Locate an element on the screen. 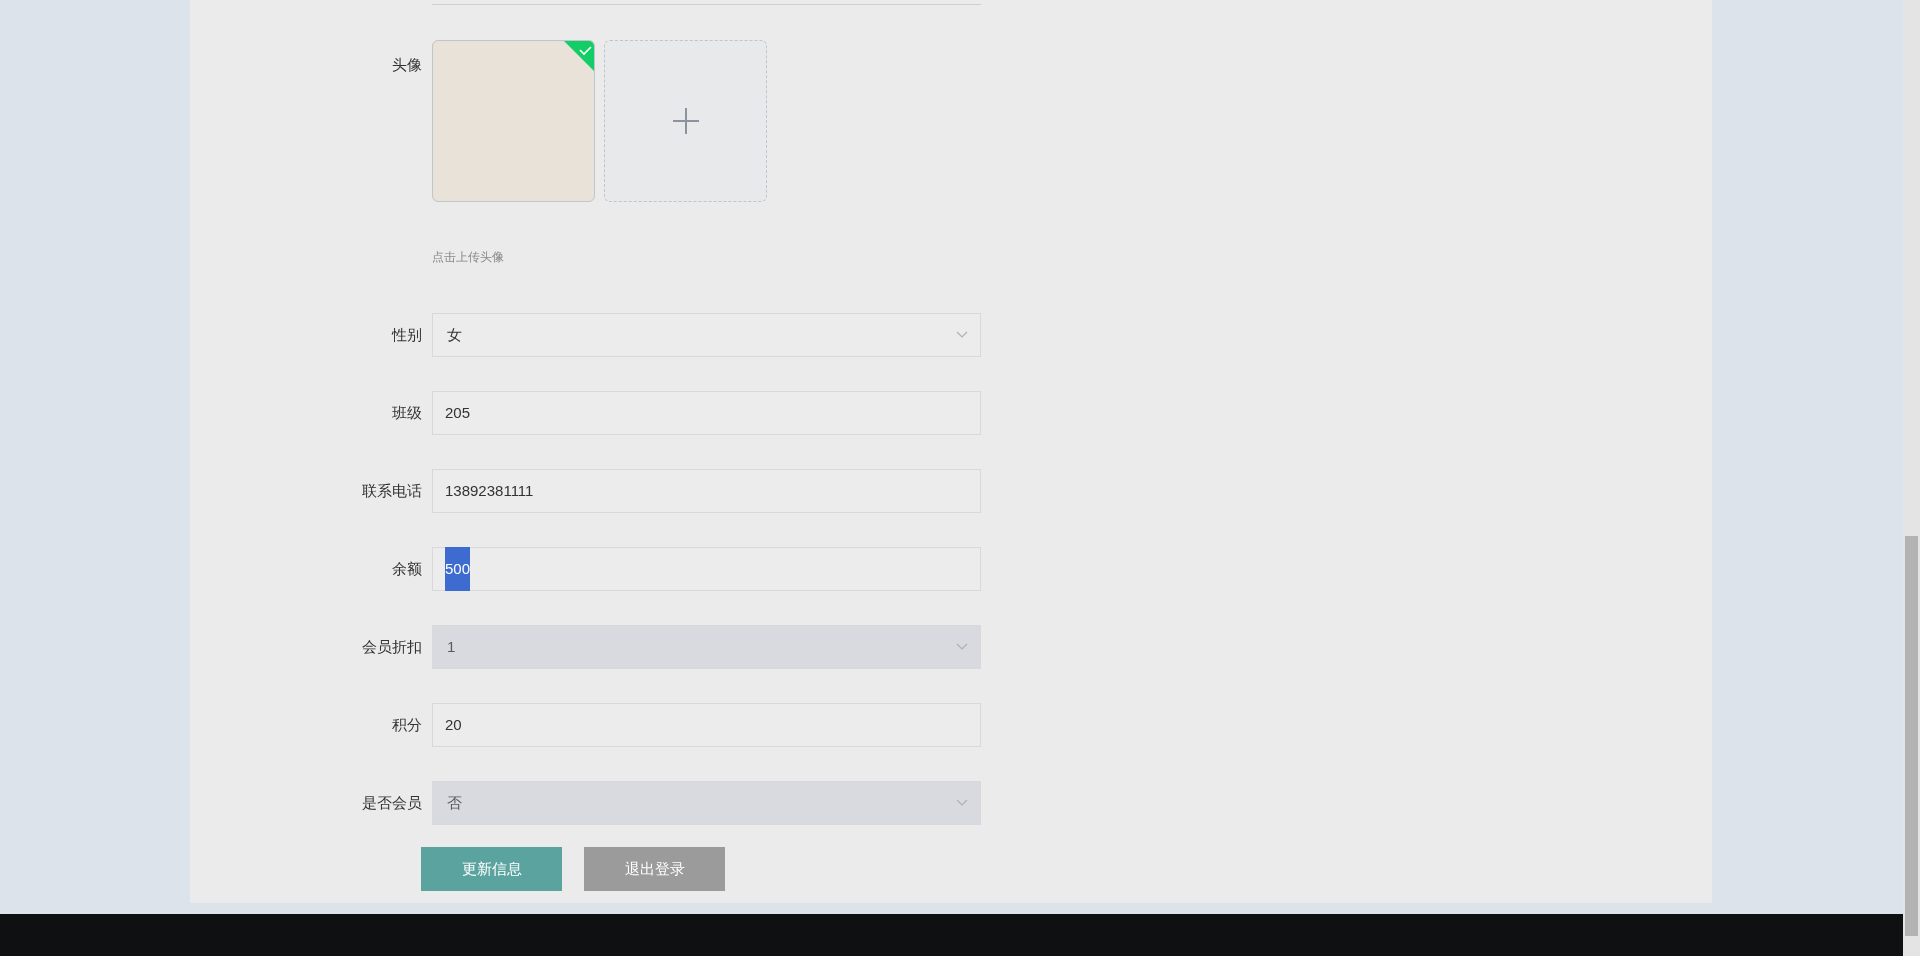 This screenshot has height=956, width=1920. upload-hint: 点击上传头像 is located at coordinates (468, 257).